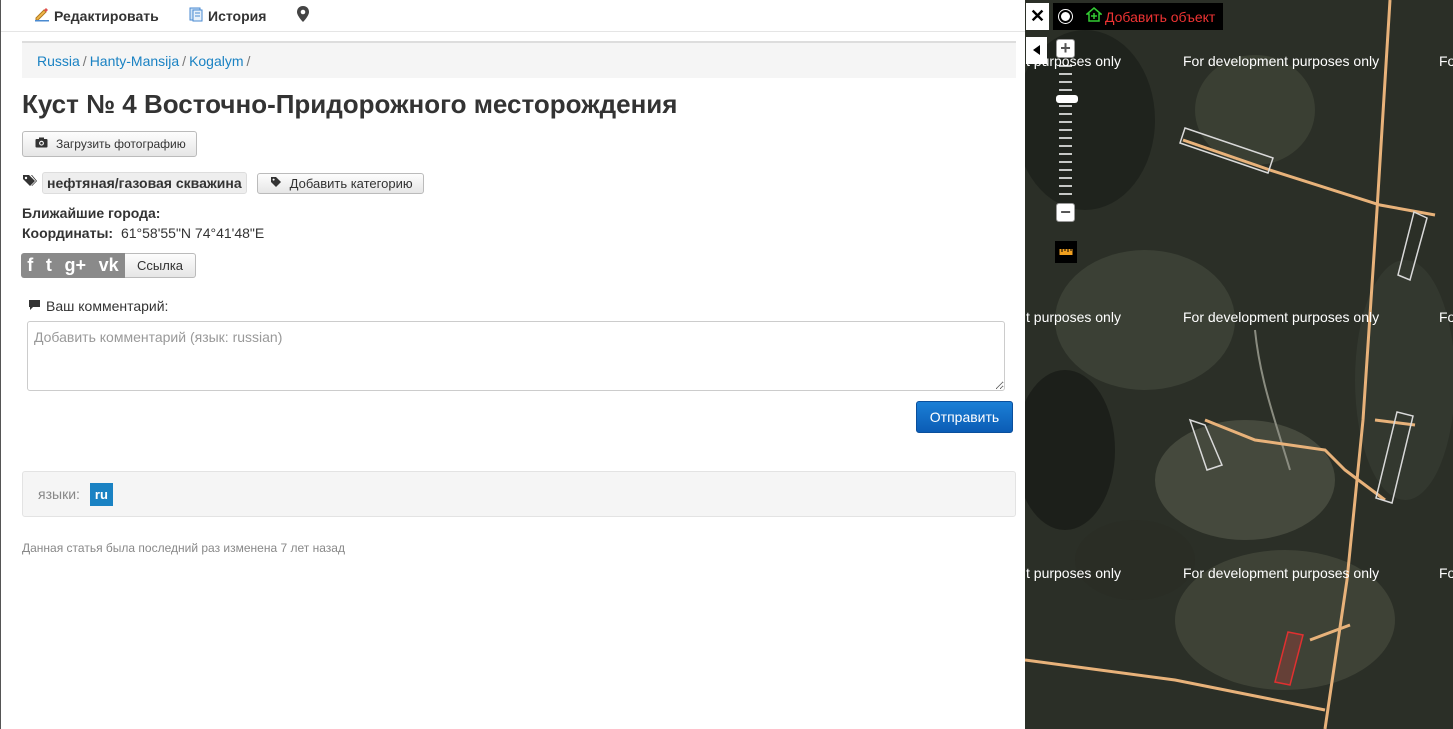 The image size is (1453, 729). Describe the element at coordinates (101, 494) in the screenshot. I see `language-badge-ru: ru` at that location.